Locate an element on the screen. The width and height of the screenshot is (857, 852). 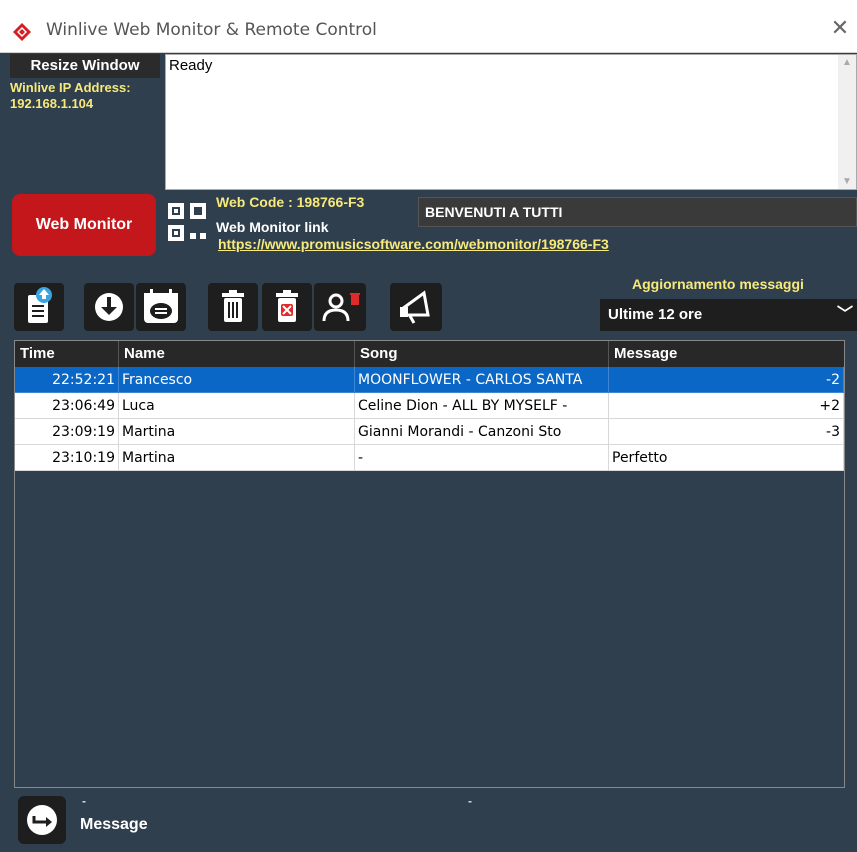
table-row: 23:10:19 Martina - Perfetto is located at coordinates (429, 458).